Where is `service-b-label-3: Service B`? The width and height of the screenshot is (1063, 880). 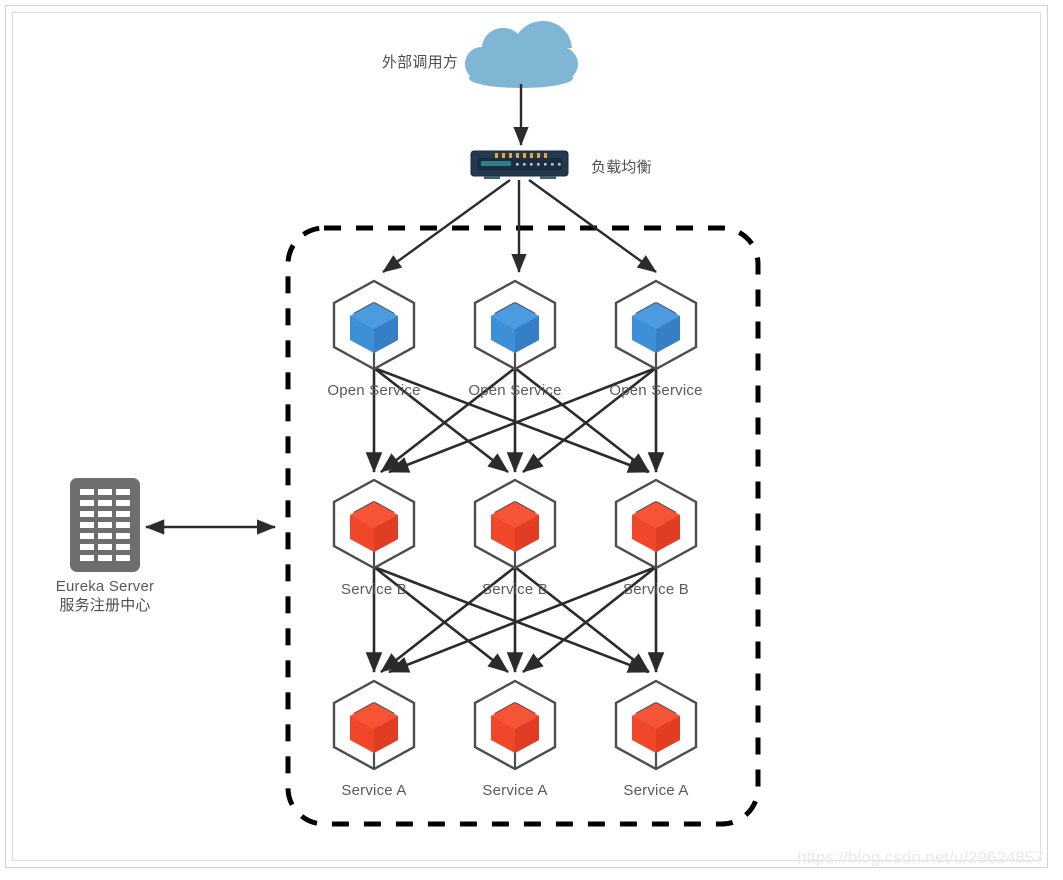 service-b-label-3: Service B is located at coordinates (656, 589).